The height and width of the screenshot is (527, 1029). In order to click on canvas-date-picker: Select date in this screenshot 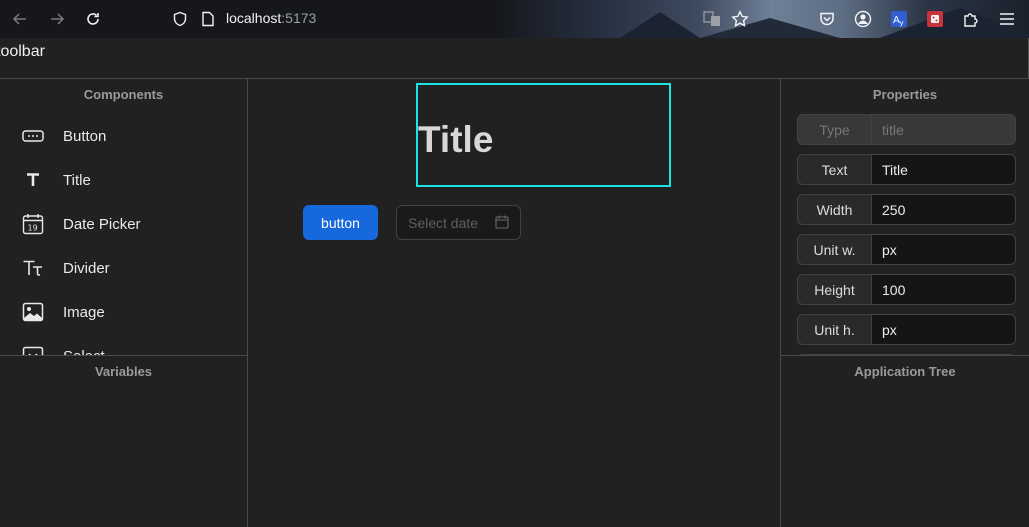, I will do `click(458, 222)`.